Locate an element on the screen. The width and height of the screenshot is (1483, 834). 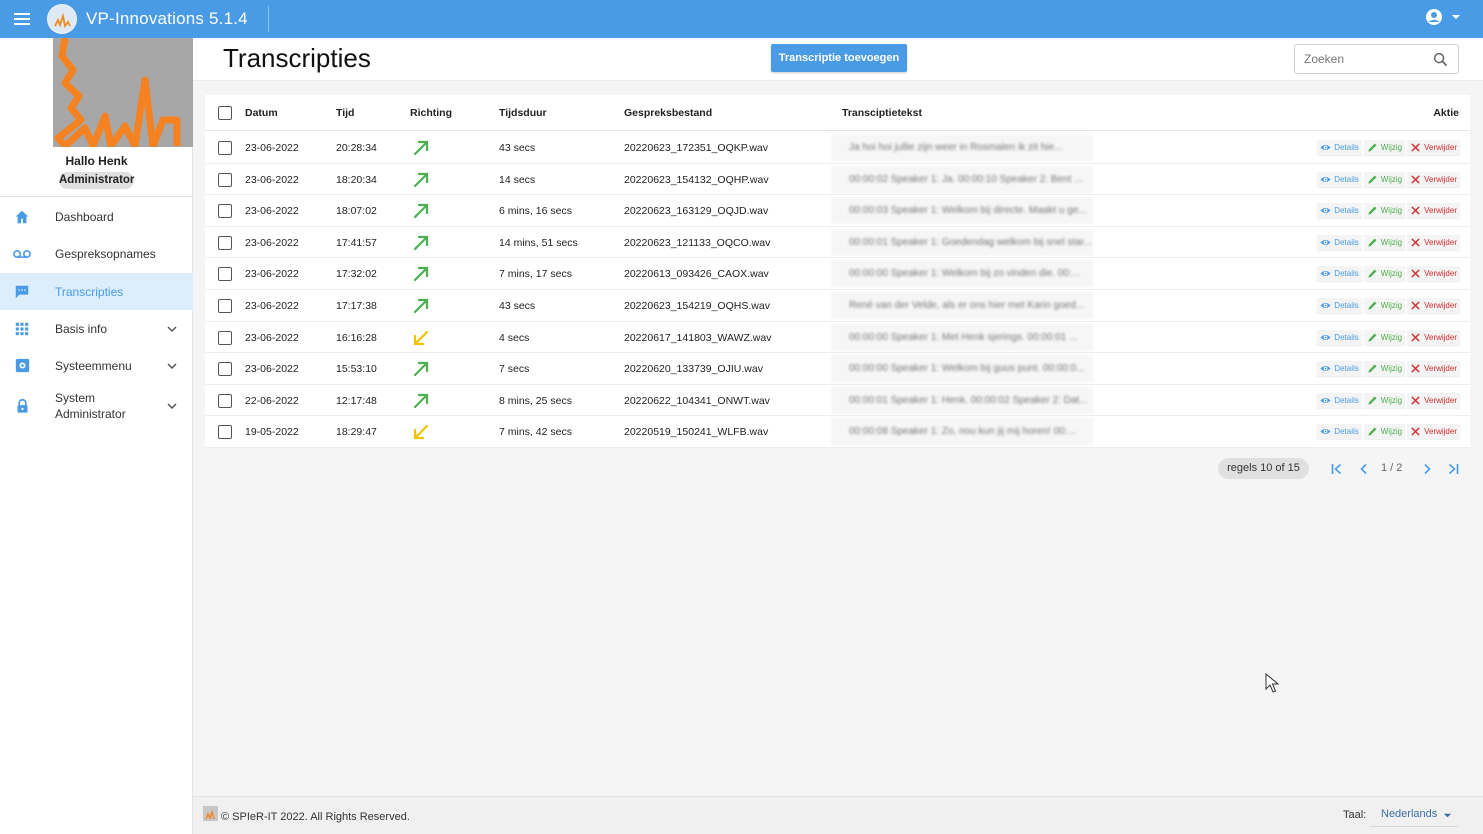
cell-date: 19-05-2022 is located at coordinates (272, 432).